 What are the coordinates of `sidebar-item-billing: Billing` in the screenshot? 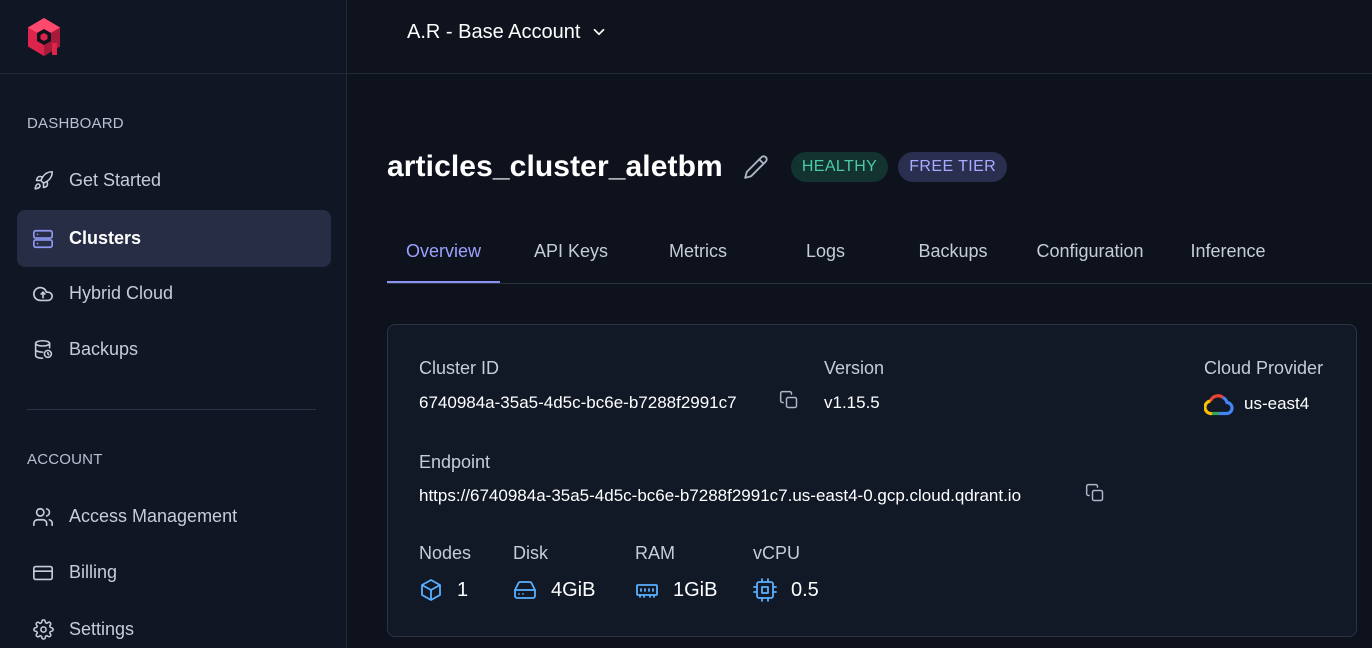 It's located at (174, 572).